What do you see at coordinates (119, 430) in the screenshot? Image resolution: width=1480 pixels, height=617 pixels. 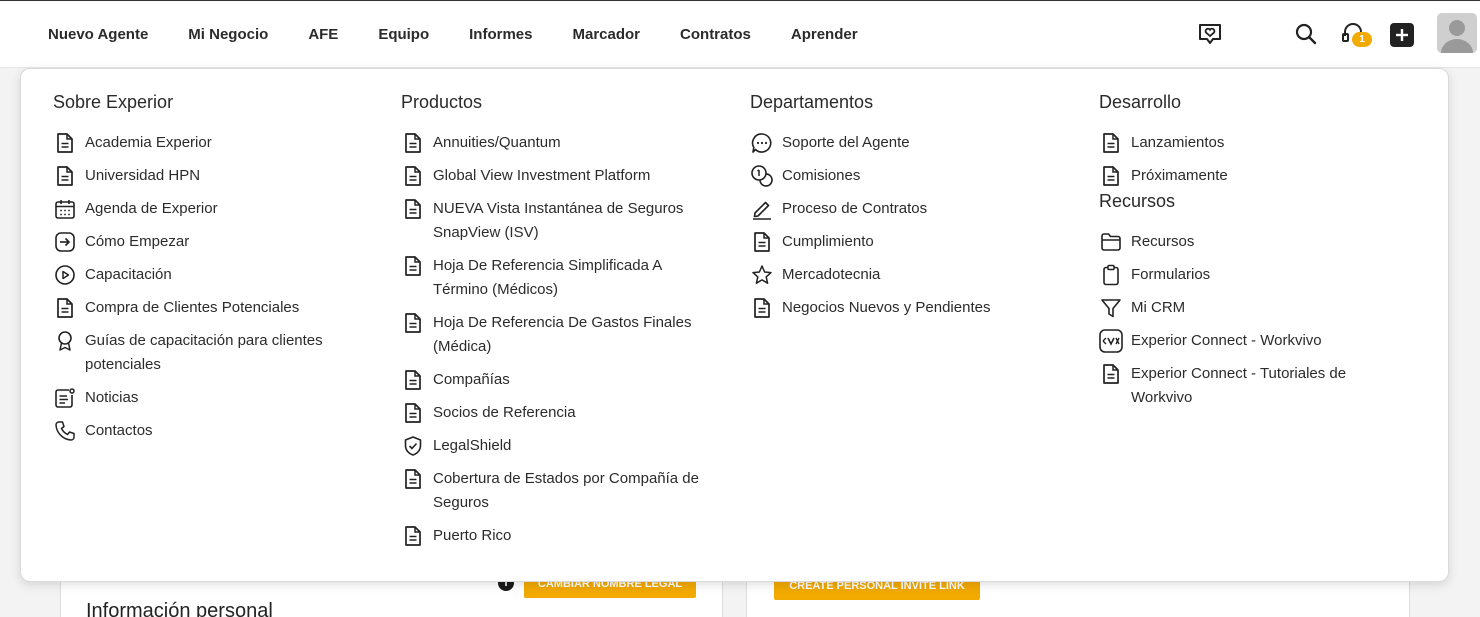 I see `link-label: Contactos` at bounding box center [119, 430].